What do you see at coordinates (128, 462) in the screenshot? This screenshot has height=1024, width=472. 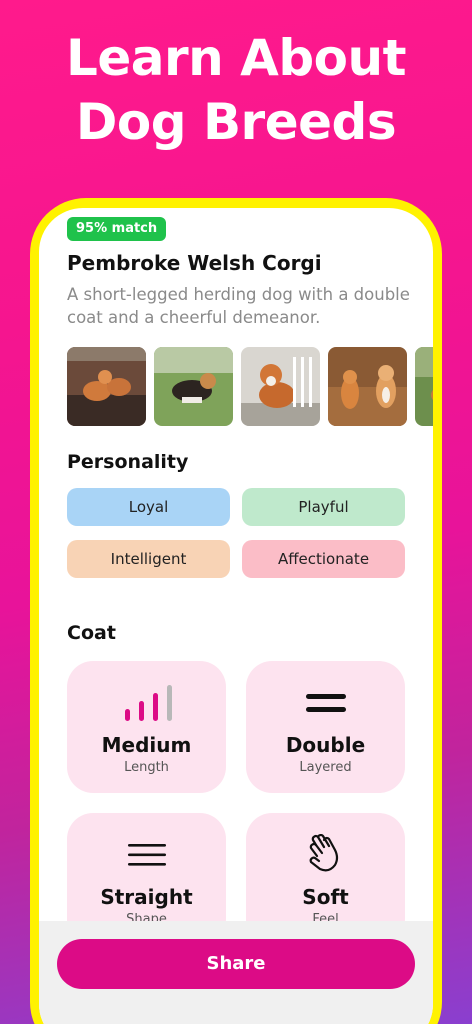 I see `personality-title: Personality` at bounding box center [128, 462].